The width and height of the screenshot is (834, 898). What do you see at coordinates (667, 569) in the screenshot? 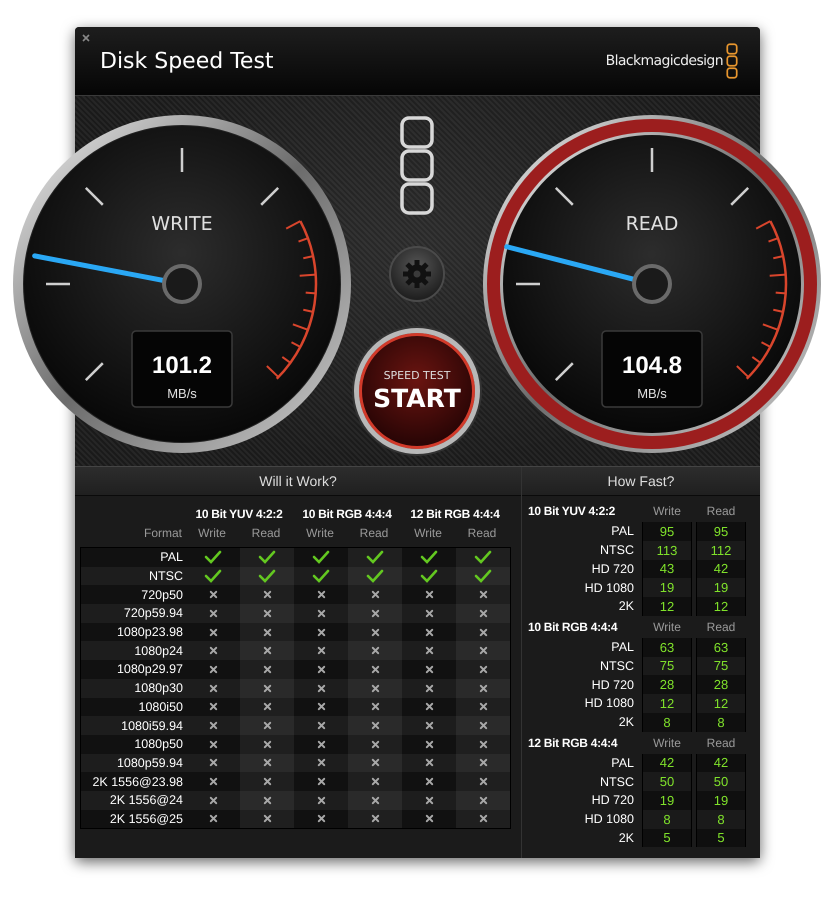
I see `table-cell: 43` at bounding box center [667, 569].